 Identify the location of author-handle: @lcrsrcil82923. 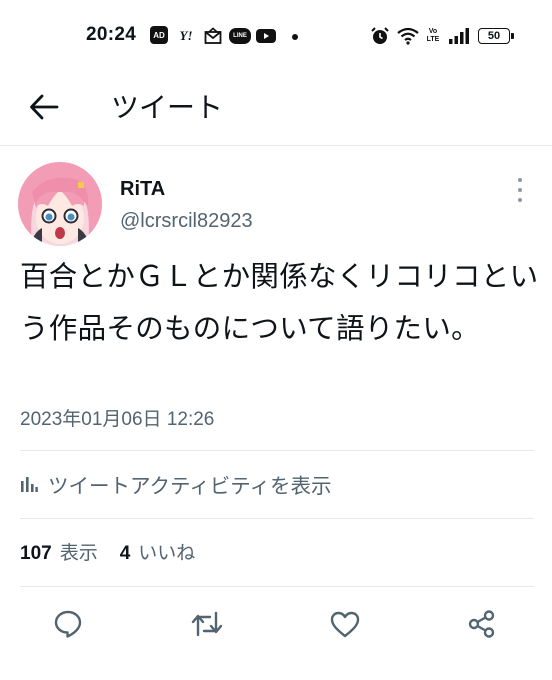
(186, 221).